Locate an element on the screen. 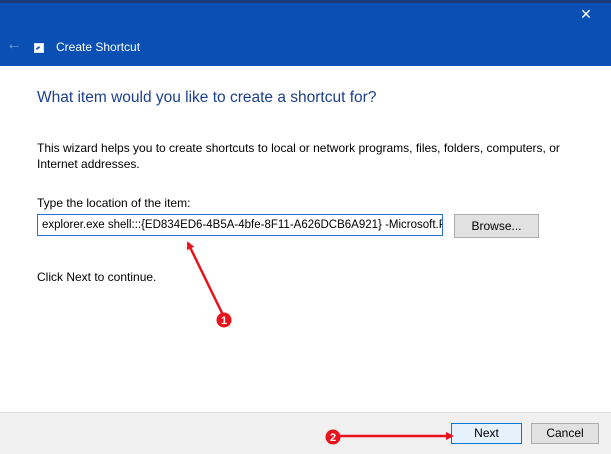 The height and width of the screenshot is (454, 611). svg-text: 1 is located at coordinates (224, 321).